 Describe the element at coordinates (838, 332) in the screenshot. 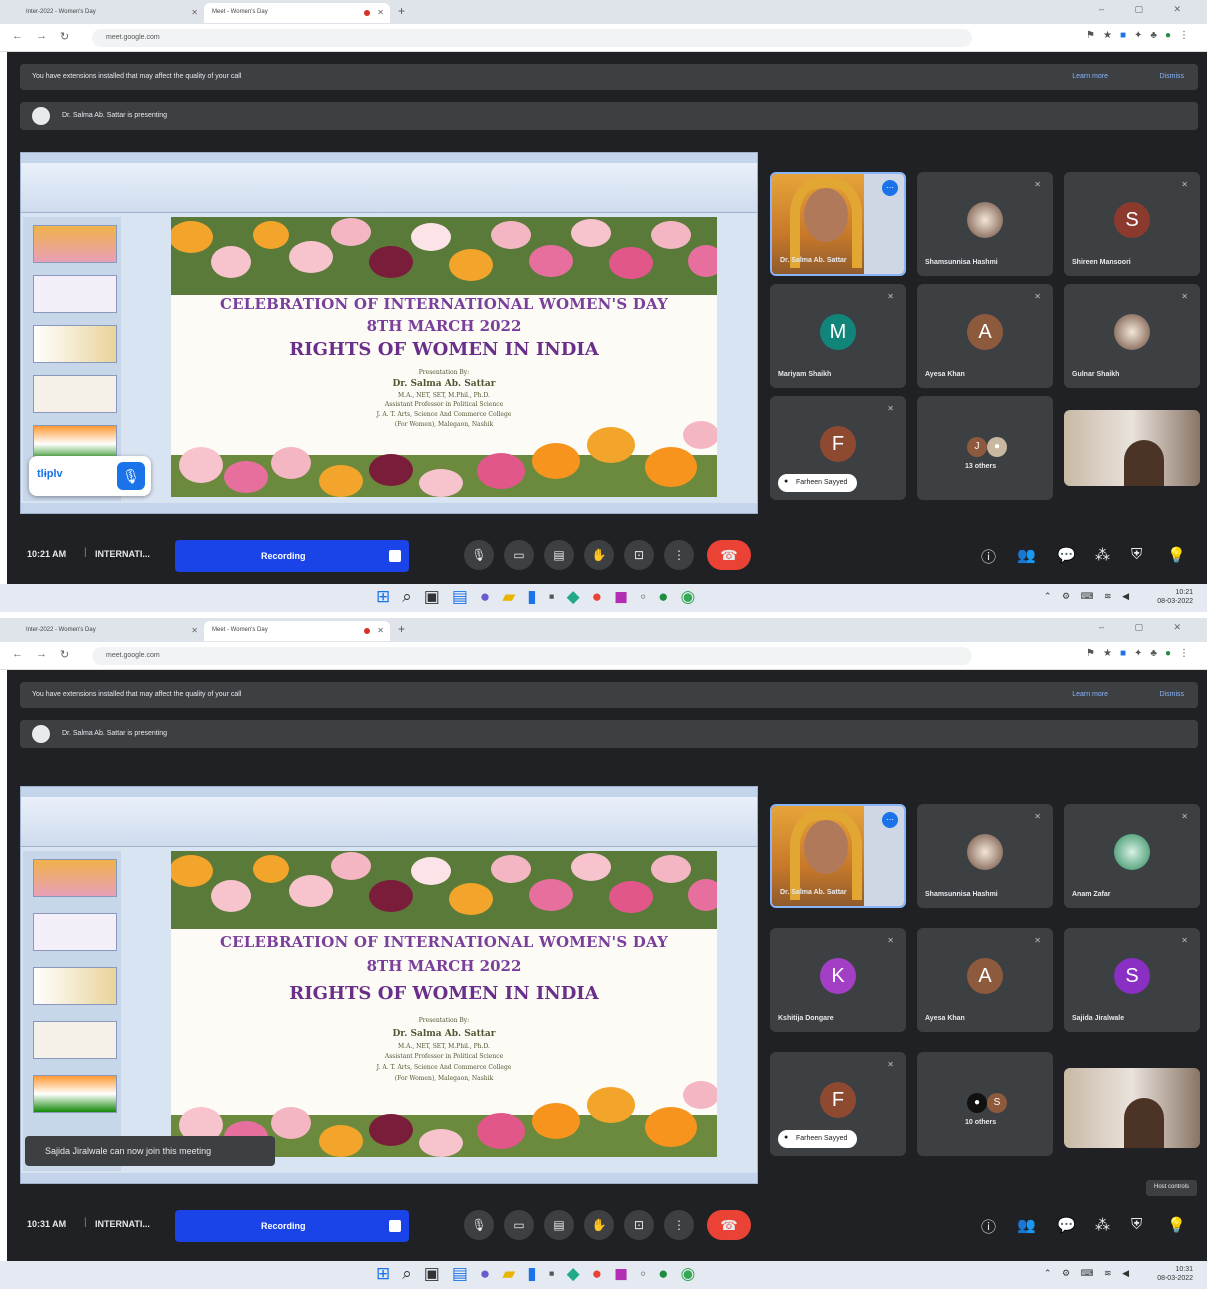

I see `avatar: M` at that location.